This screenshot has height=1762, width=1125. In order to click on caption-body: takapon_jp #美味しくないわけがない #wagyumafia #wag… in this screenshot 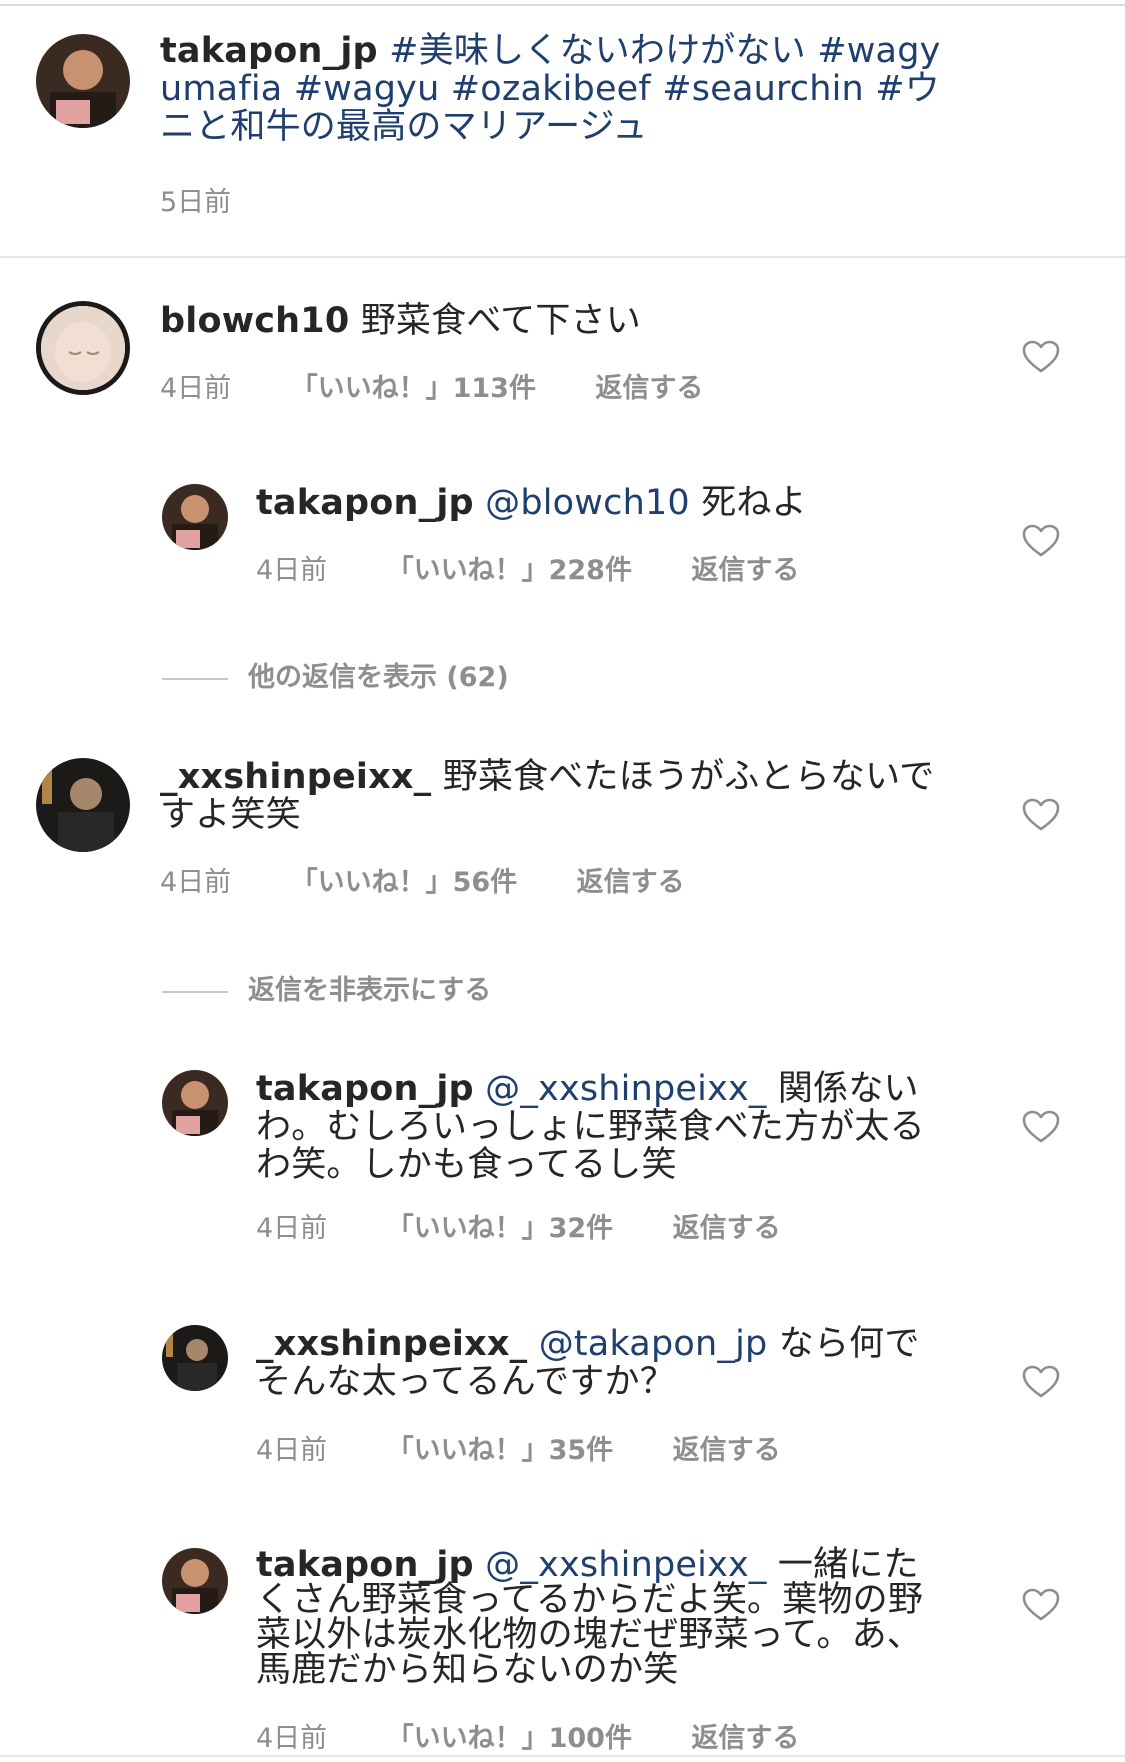, I will do `click(560, 89)`.